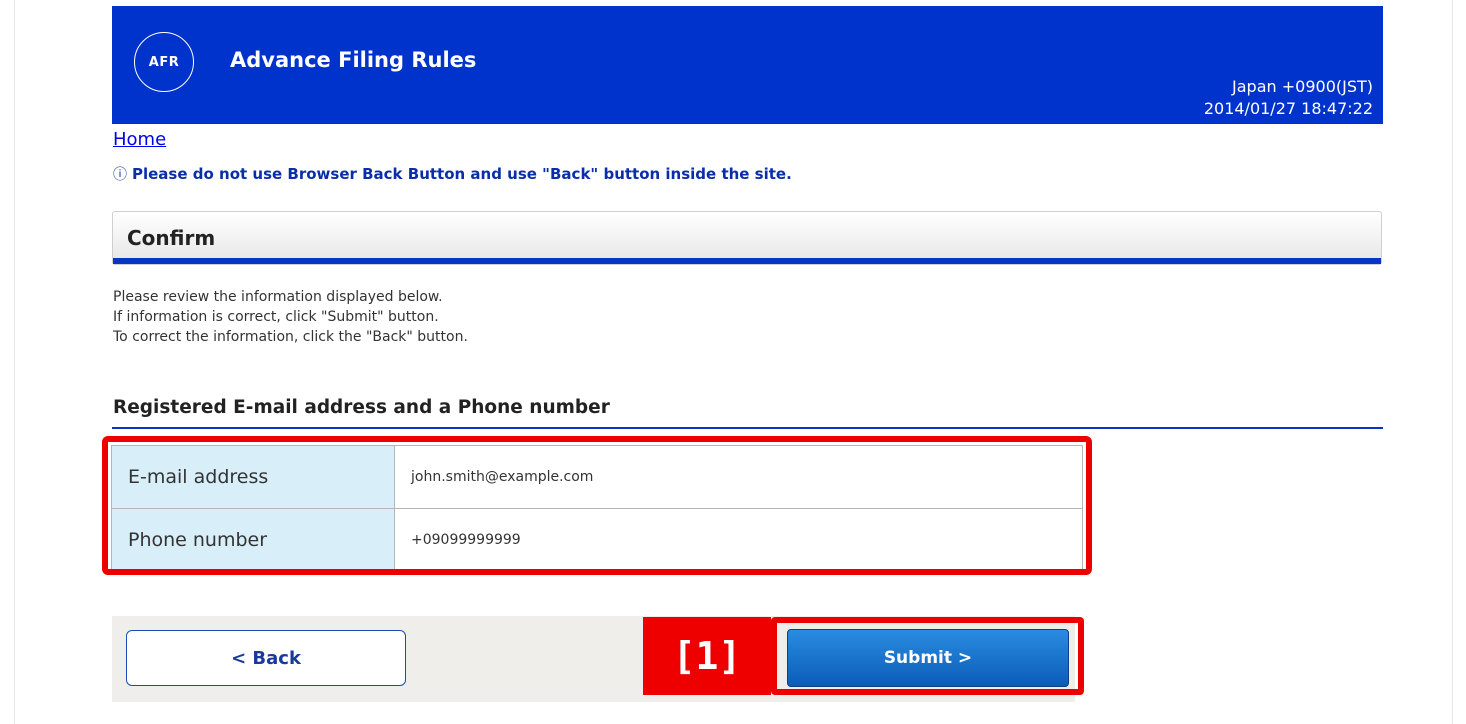  What do you see at coordinates (171, 238) in the screenshot?
I see `page-title: Confirm` at bounding box center [171, 238].